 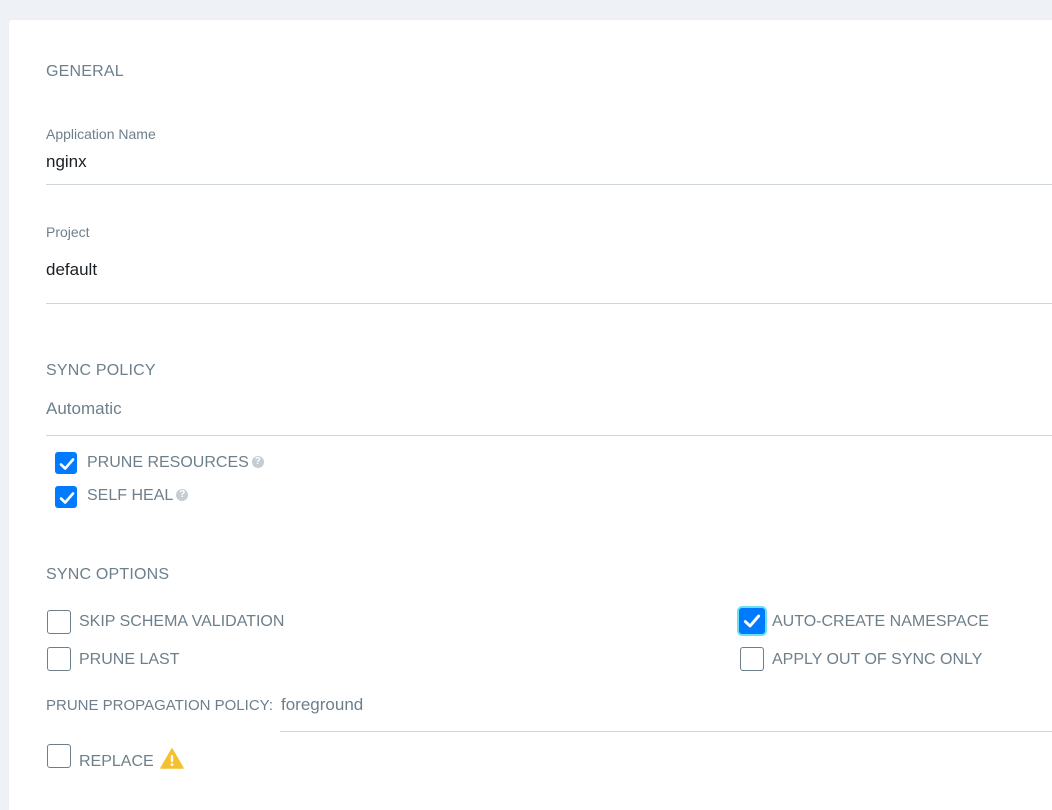 What do you see at coordinates (182, 621) in the screenshot?
I see `skip-schema-validation-label: SKIP SCHEMA VALIDATION` at bounding box center [182, 621].